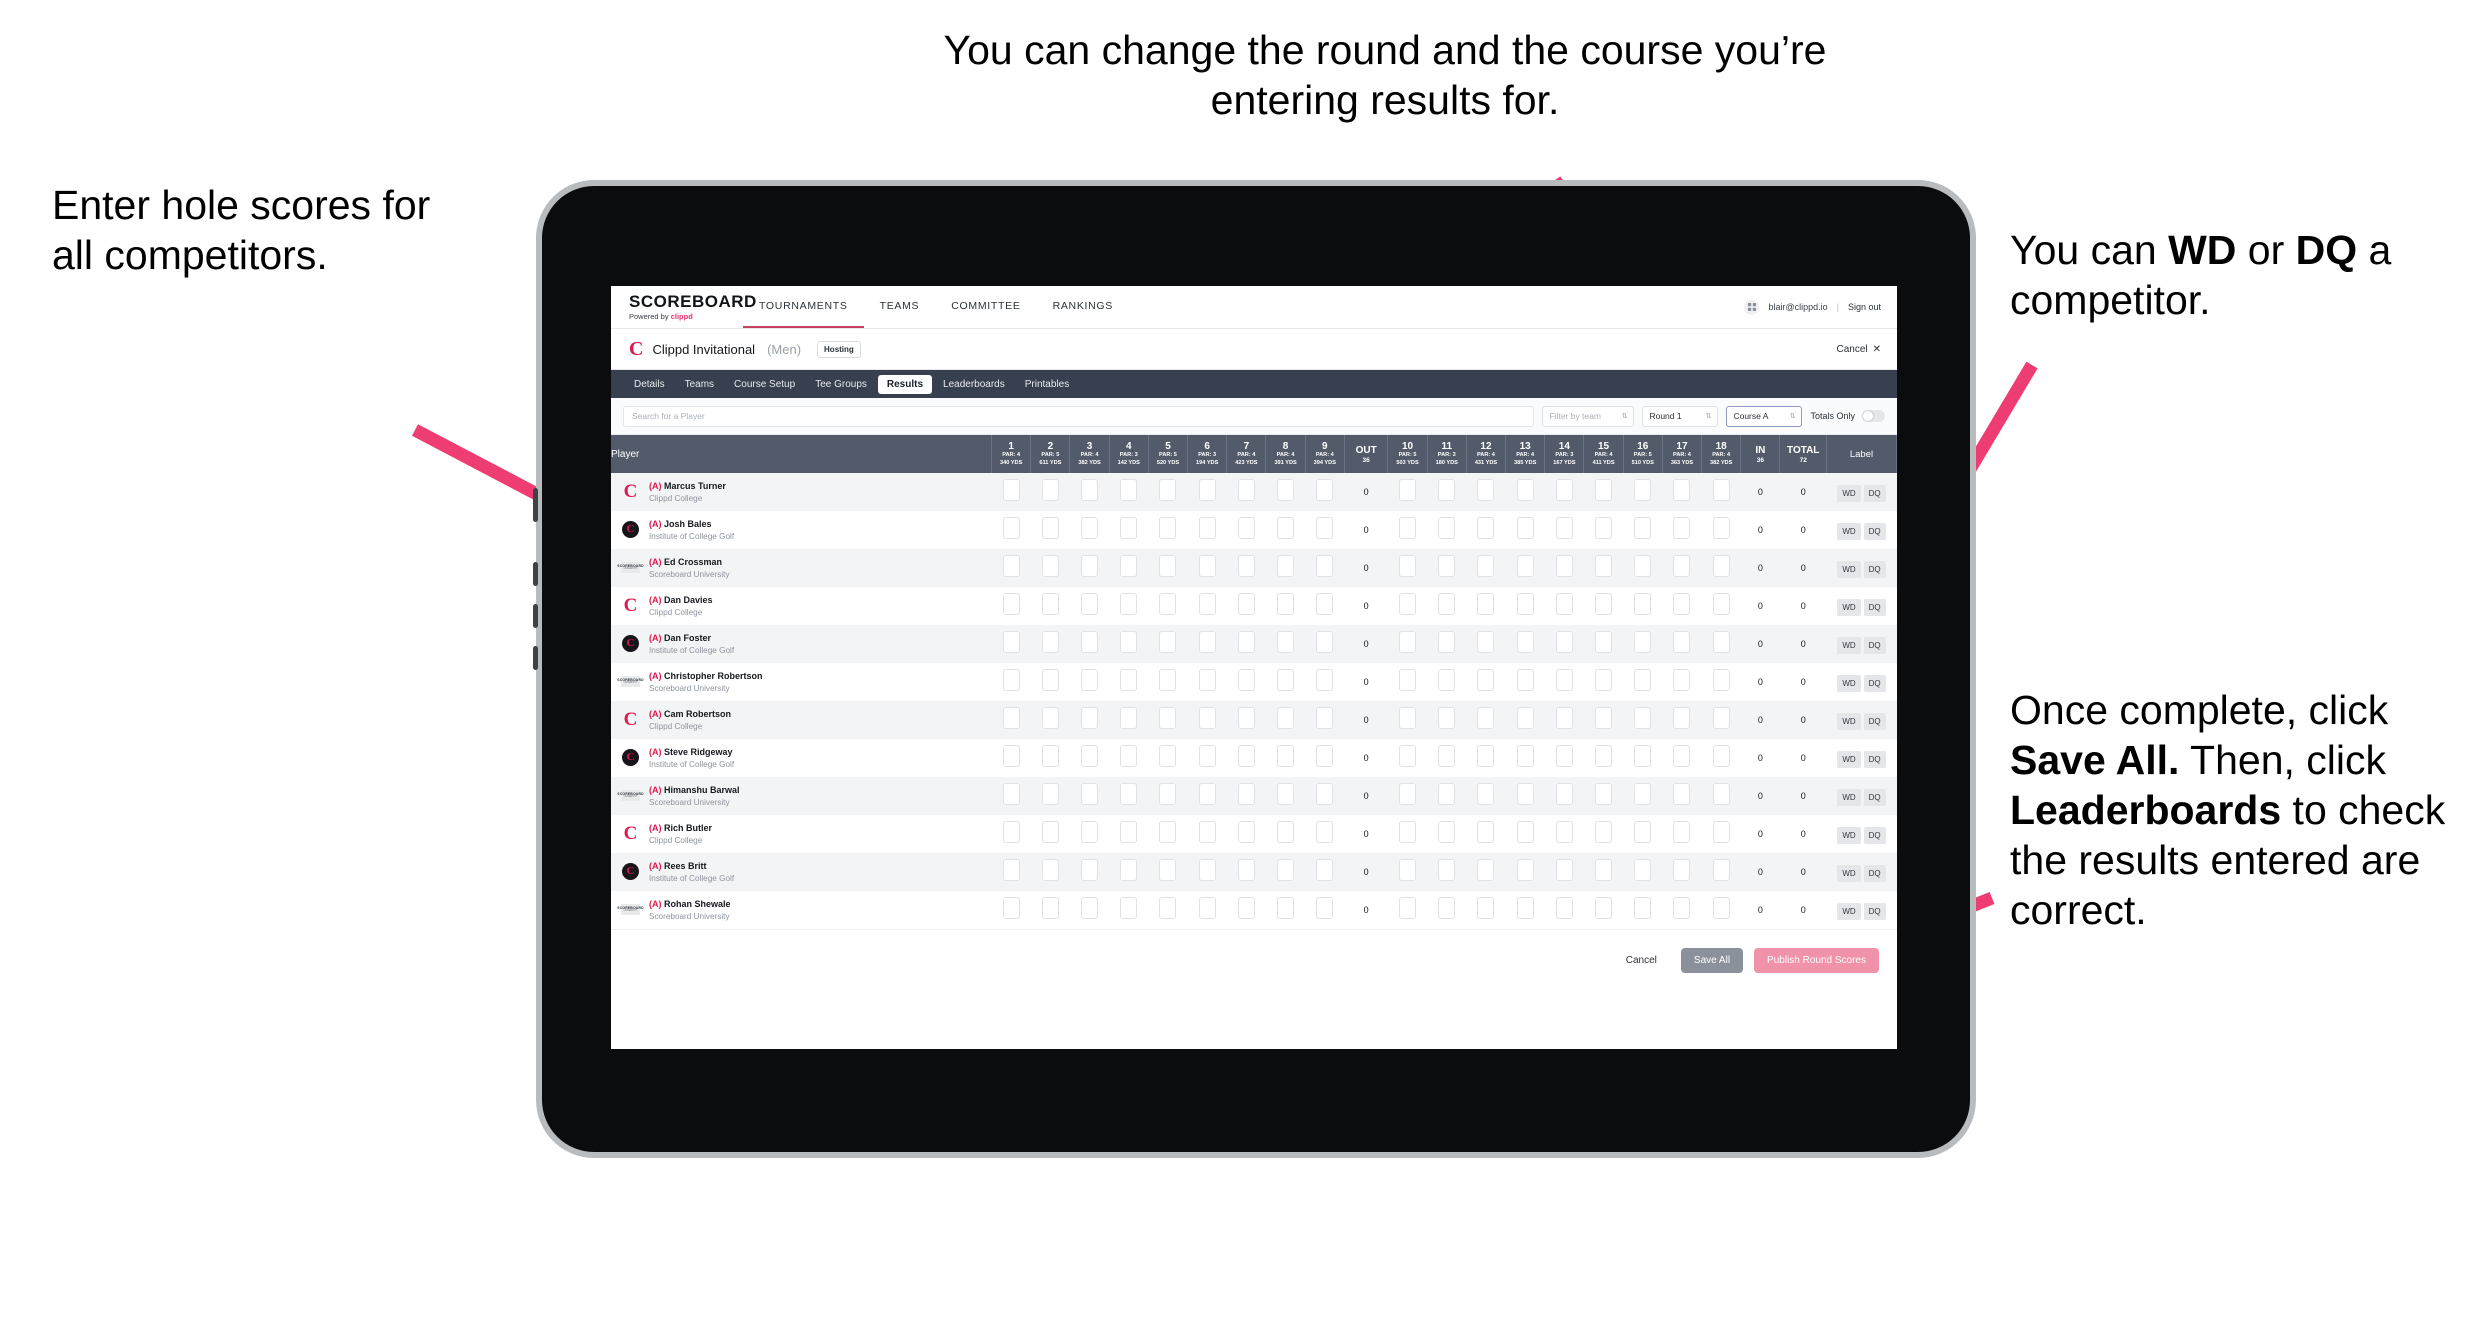 The width and height of the screenshot is (2489, 1339). Describe the element at coordinates (1864, 307) in the screenshot. I see `sign-out-link: Sign out` at that location.